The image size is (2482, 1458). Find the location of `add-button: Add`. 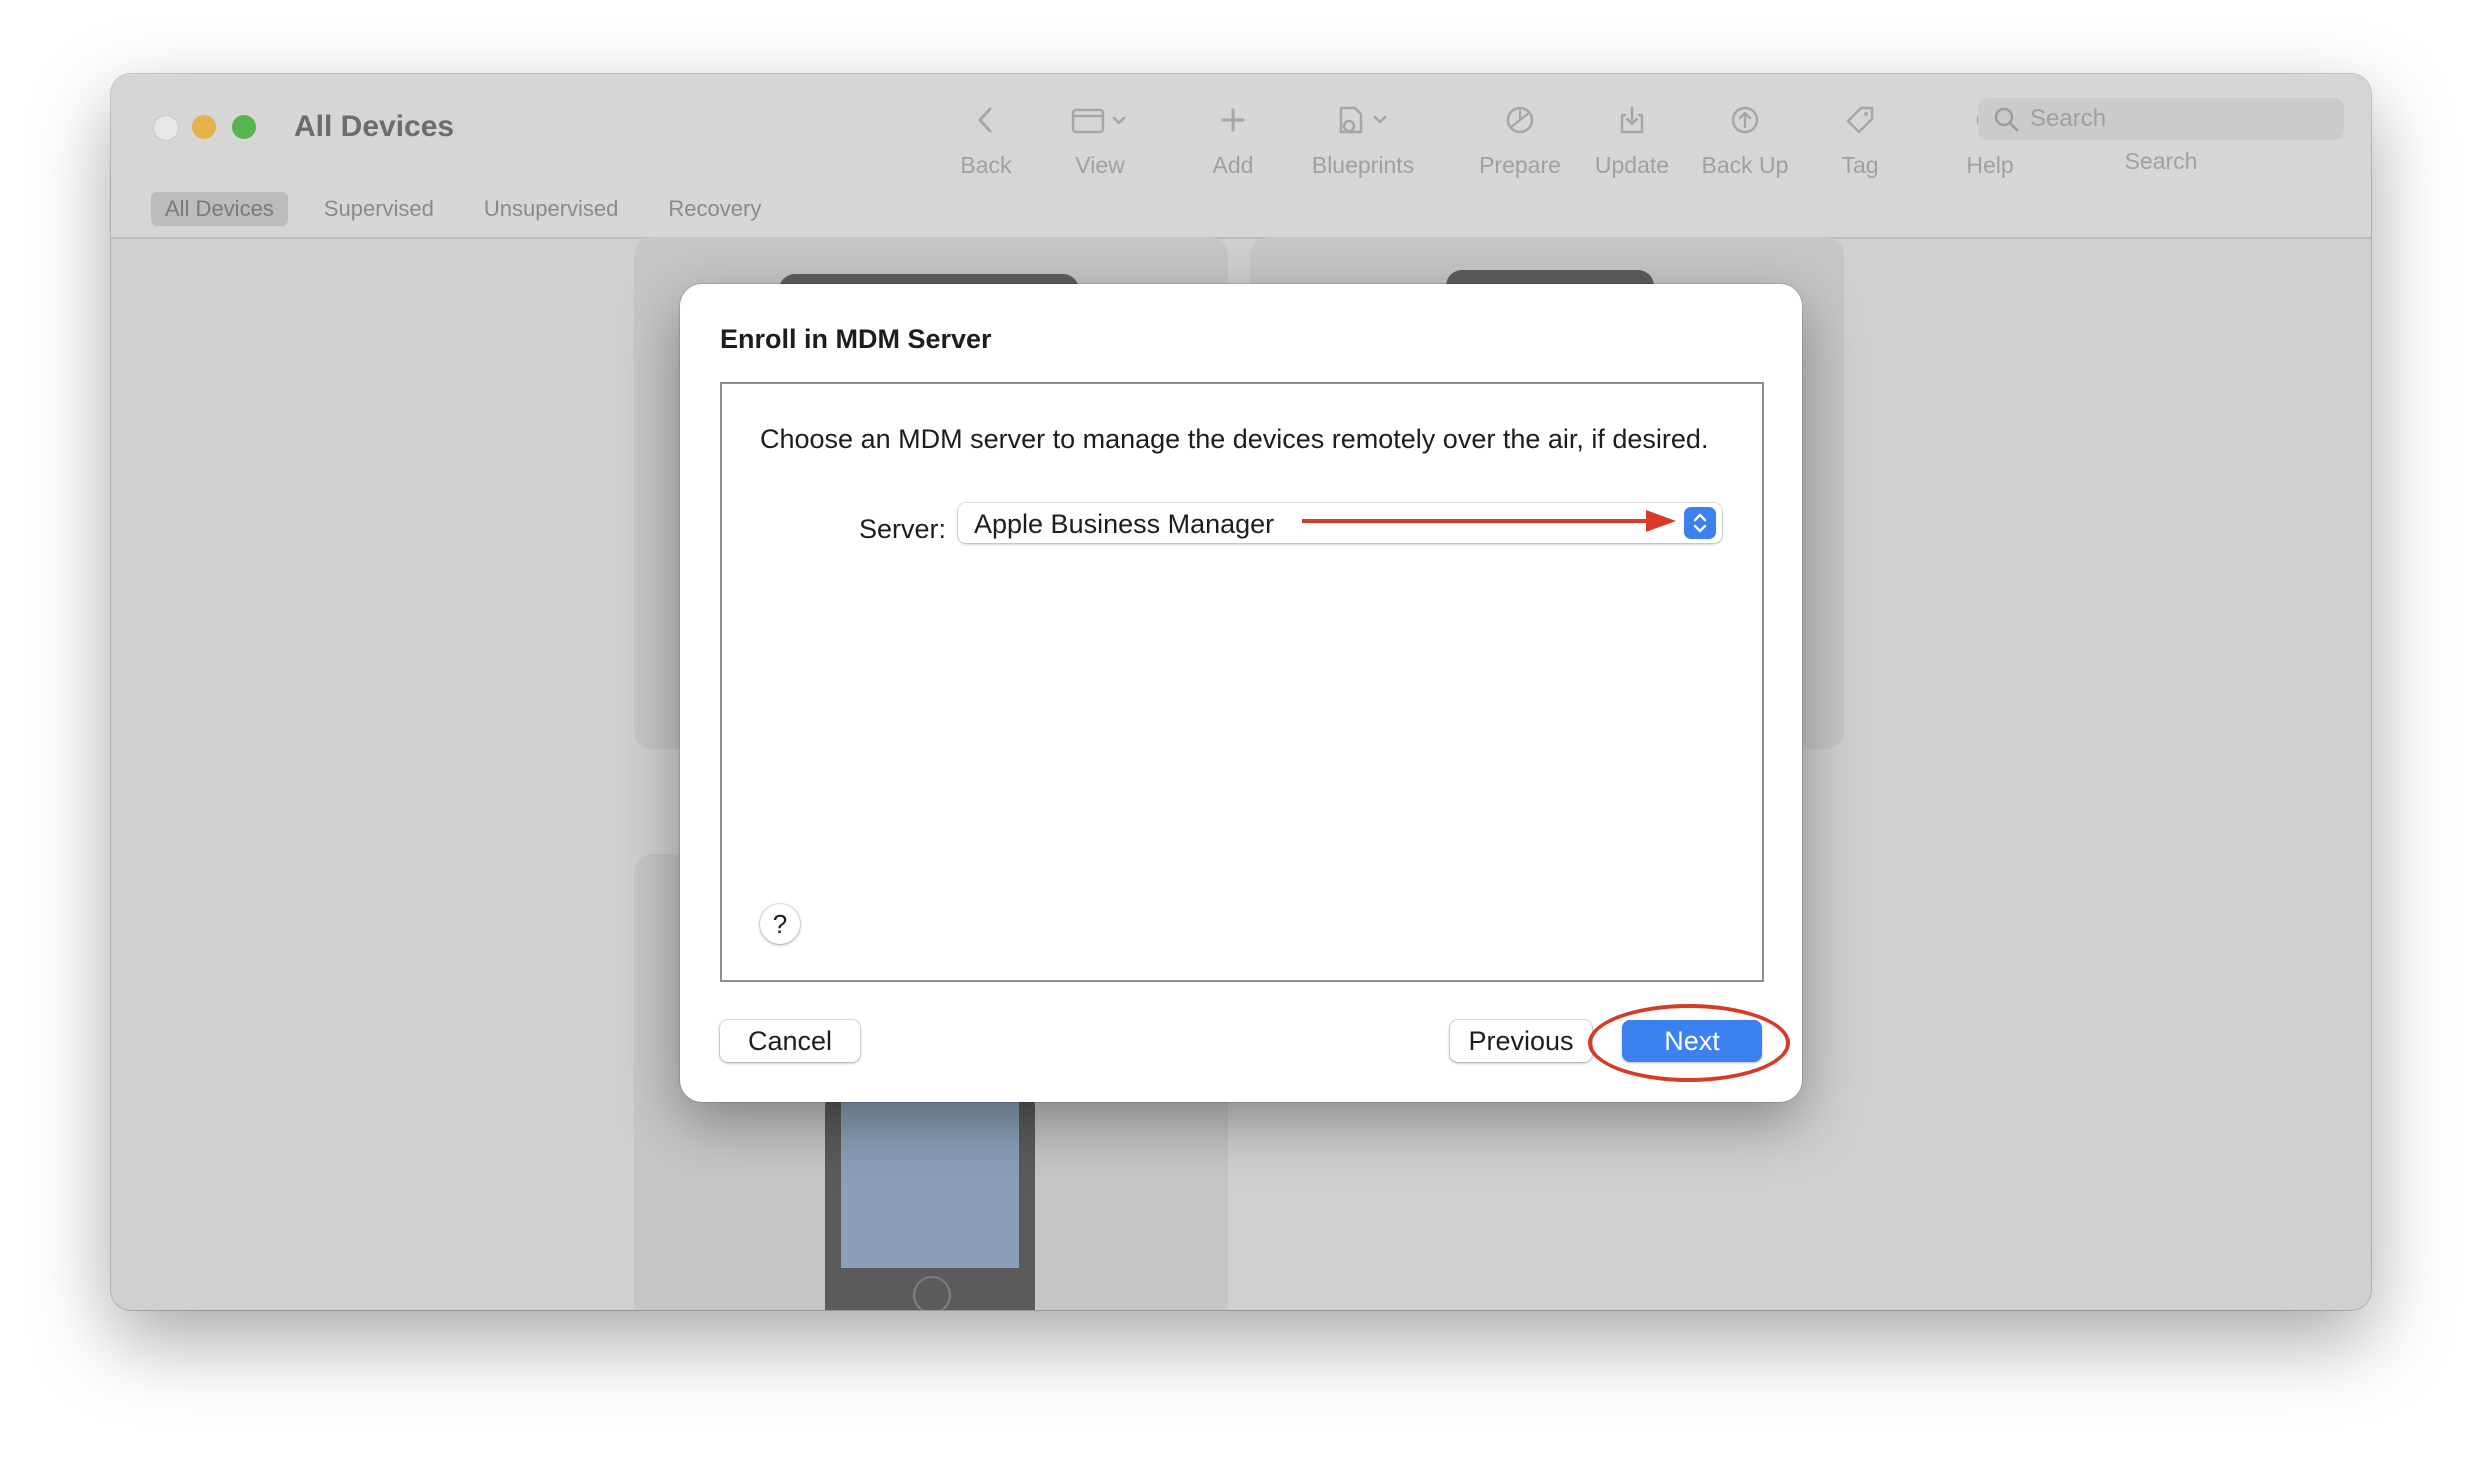

add-button: Add is located at coordinates (1233, 138).